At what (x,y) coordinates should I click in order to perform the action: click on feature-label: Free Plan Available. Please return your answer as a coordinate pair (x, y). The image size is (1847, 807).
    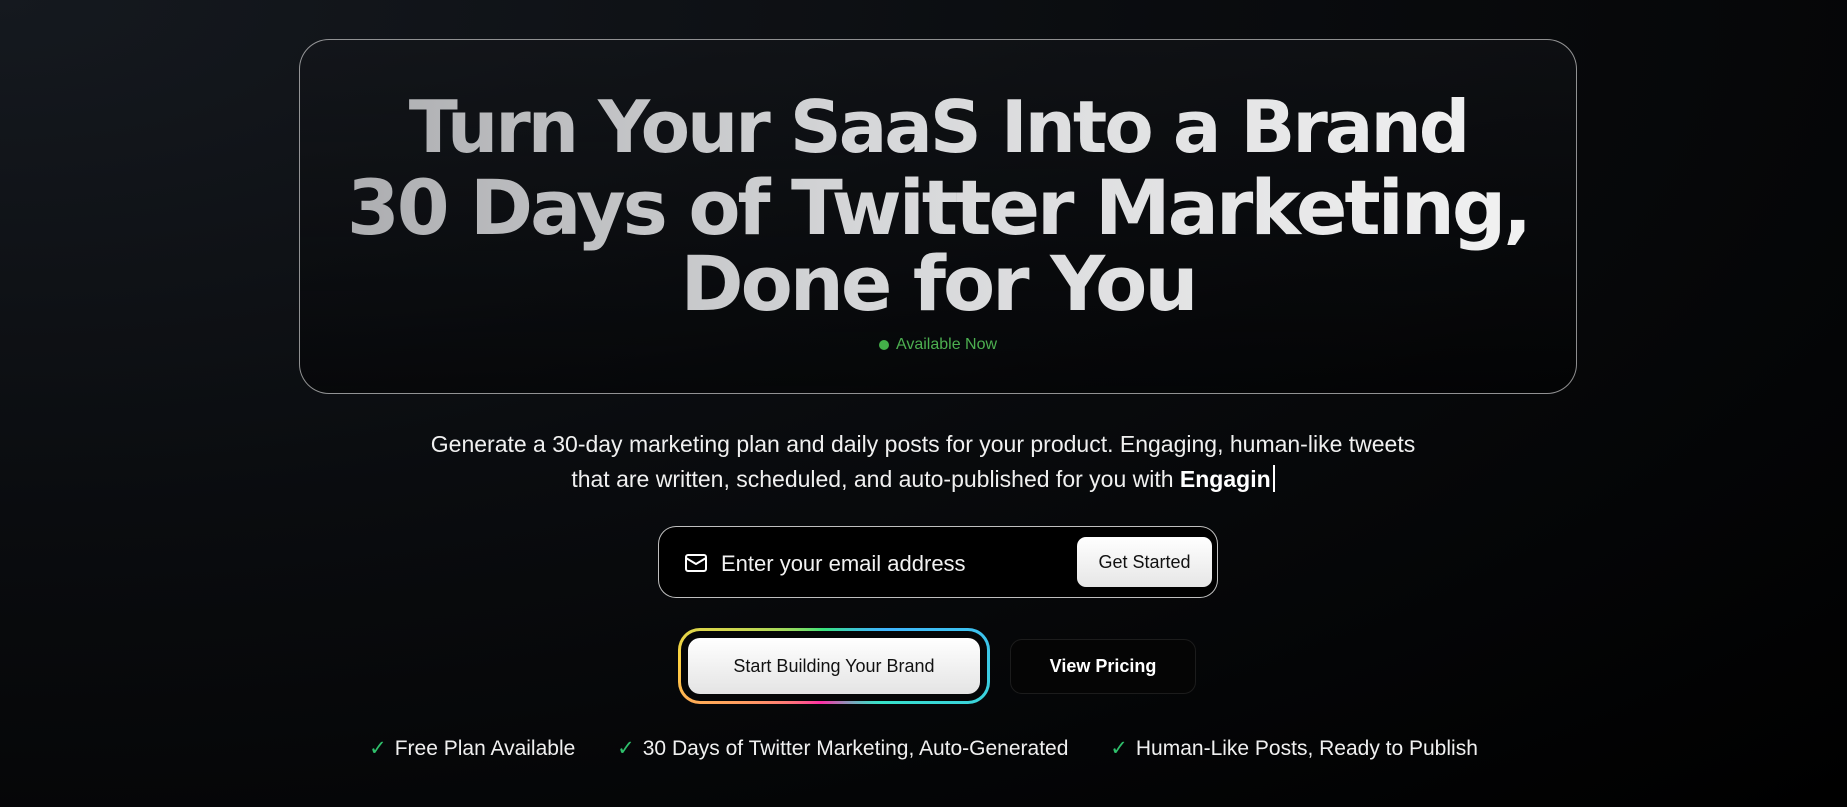
    Looking at the image, I should click on (485, 748).